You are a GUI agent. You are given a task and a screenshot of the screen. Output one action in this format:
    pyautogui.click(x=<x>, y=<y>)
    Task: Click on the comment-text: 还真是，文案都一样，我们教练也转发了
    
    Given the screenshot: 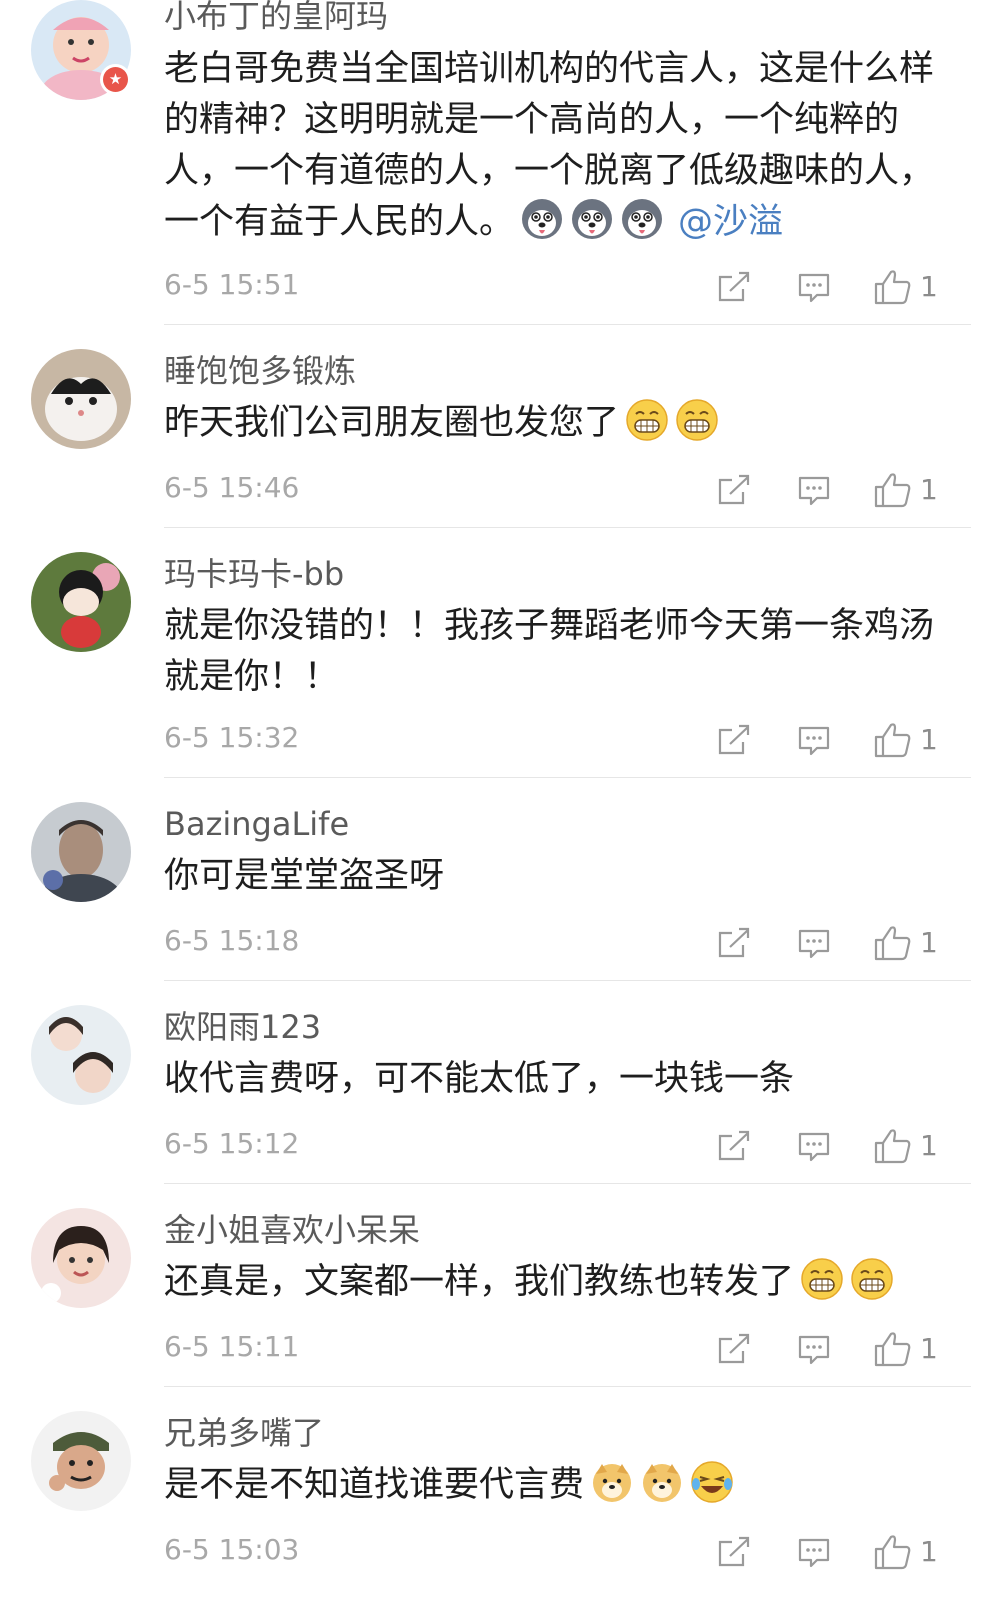 What is the action you would take?
    pyautogui.click(x=559, y=1282)
    